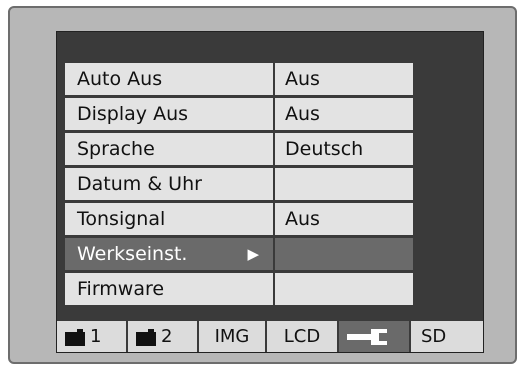 This screenshot has width=528, height=372. I want to click on tab-lcd: LCD, so click(303, 336).